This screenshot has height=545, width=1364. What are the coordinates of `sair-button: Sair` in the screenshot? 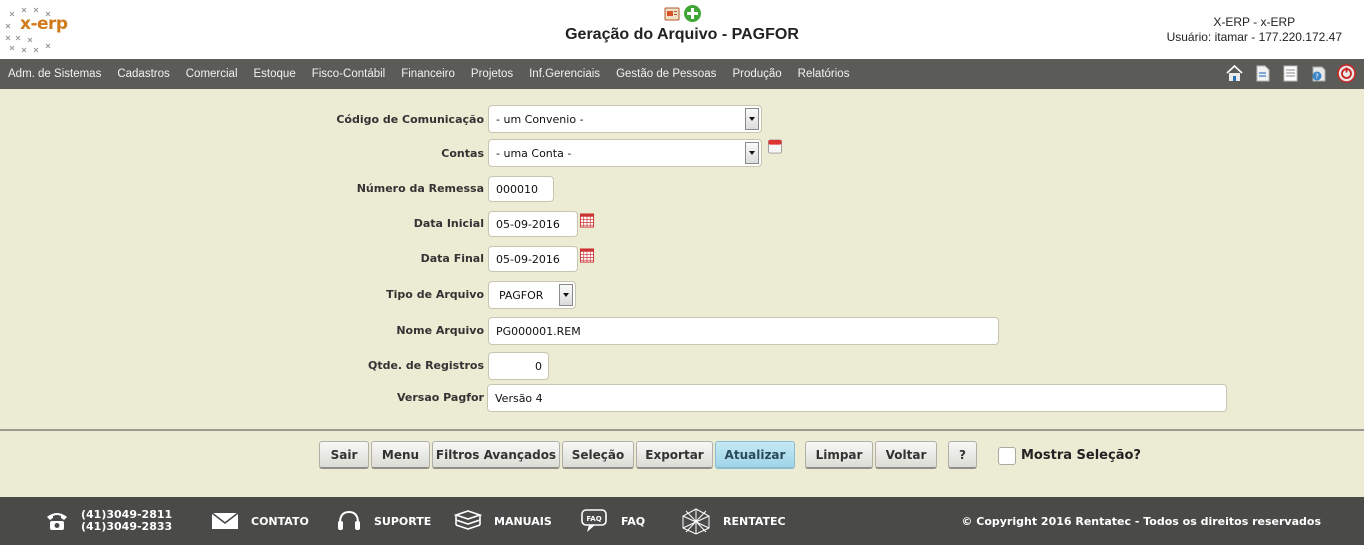 It's located at (344, 455).